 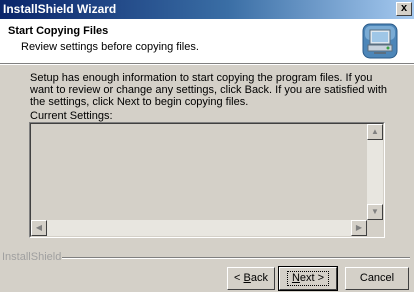 I want to click on next-button-label: Next >, so click(x=308, y=278).